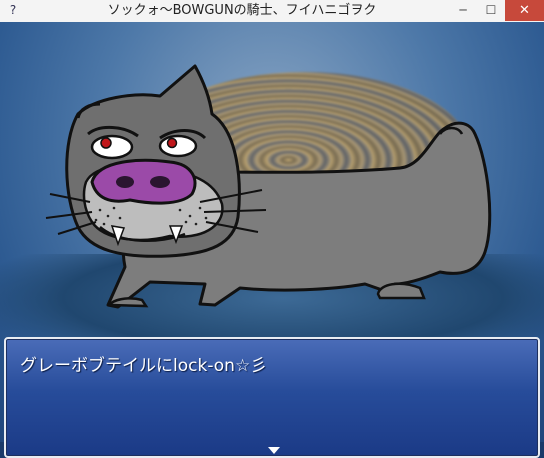  I want to click on enemy-nostril-right, so click(160, 182).